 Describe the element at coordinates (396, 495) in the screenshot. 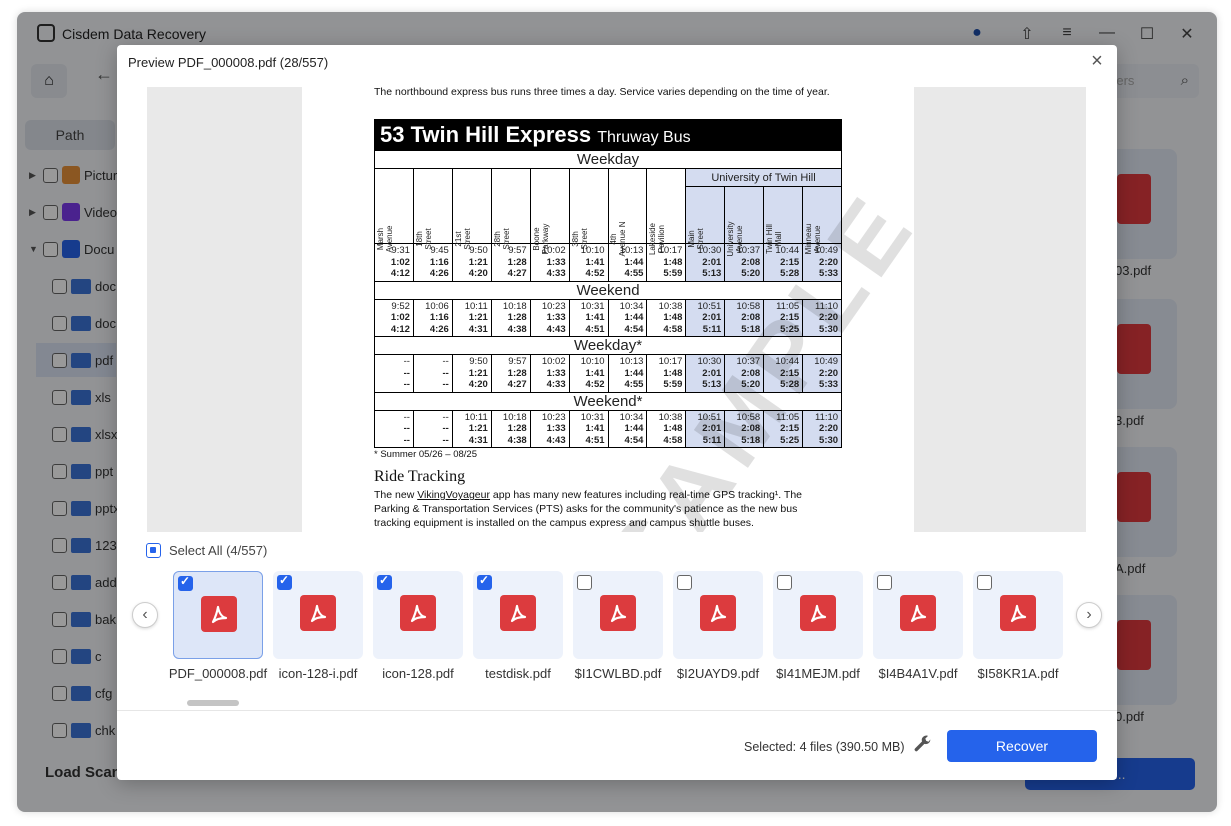

I see `ride-text-part1: The new` at that location.